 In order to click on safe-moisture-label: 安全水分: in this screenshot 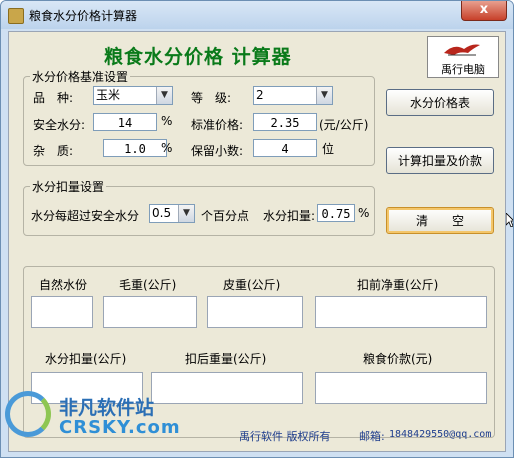, I will do `click(59, 125)`.